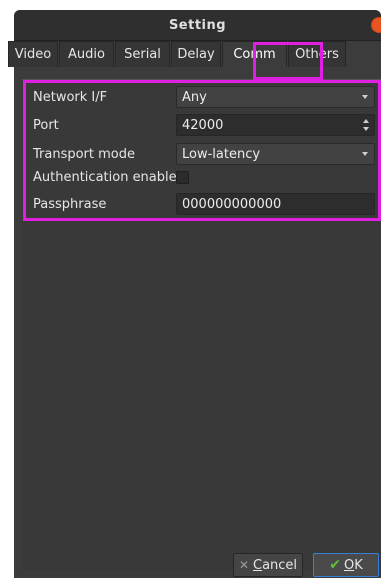 Image resolution: width=381 pixels, height=578 pixels. I want to click on port-value: 42000, so click(203, 125).